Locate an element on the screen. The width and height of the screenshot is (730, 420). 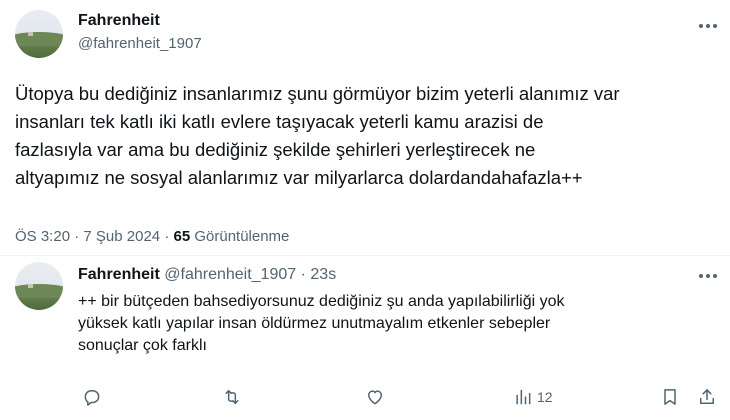
share-icon is located at coordinates (707, 396).